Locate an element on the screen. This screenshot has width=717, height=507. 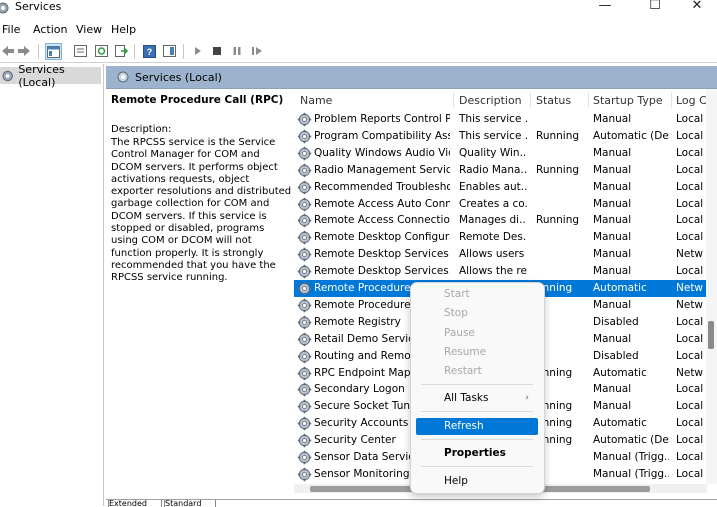
export-list-icon is located at coordinates (121, 51).